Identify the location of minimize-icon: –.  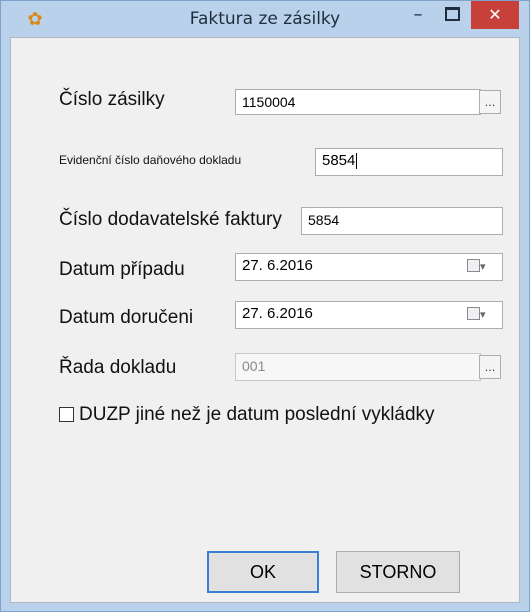
(418, 14).